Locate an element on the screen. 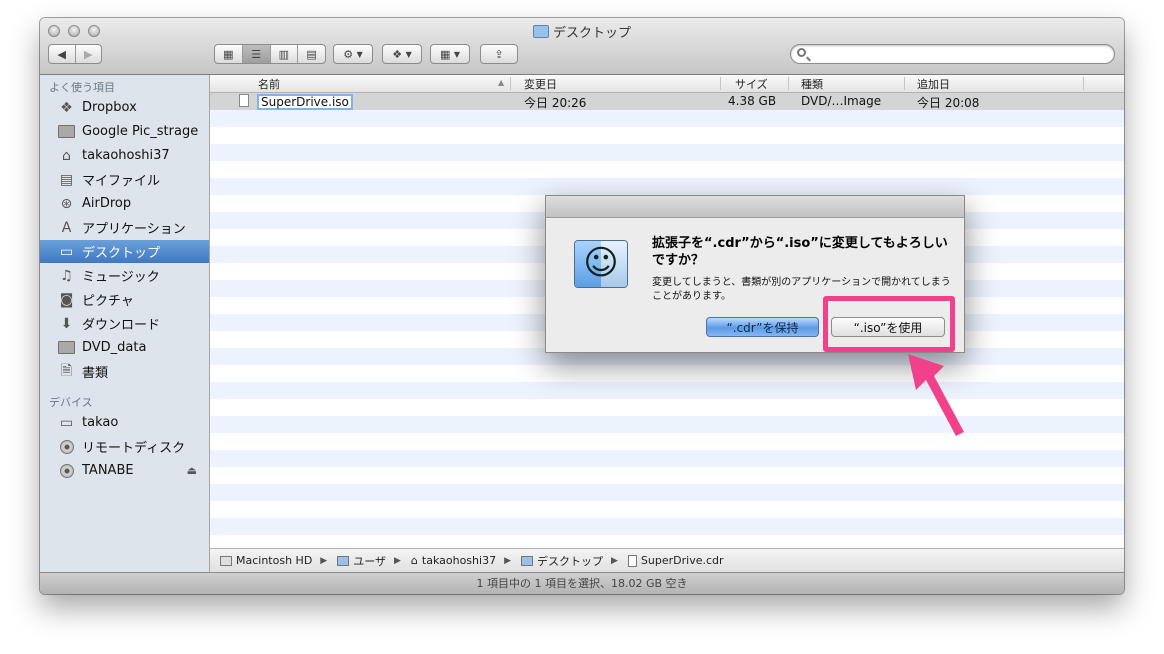  filename-edit-field: SuperDrive.iso is located at coordinates (305, 102).